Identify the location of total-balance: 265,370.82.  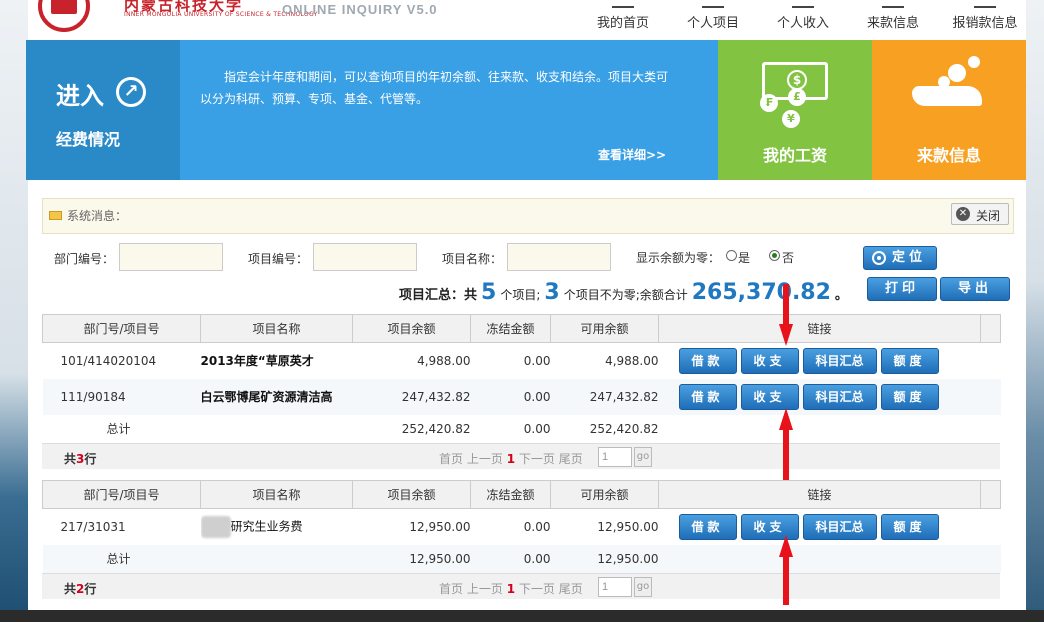
(761, 292).